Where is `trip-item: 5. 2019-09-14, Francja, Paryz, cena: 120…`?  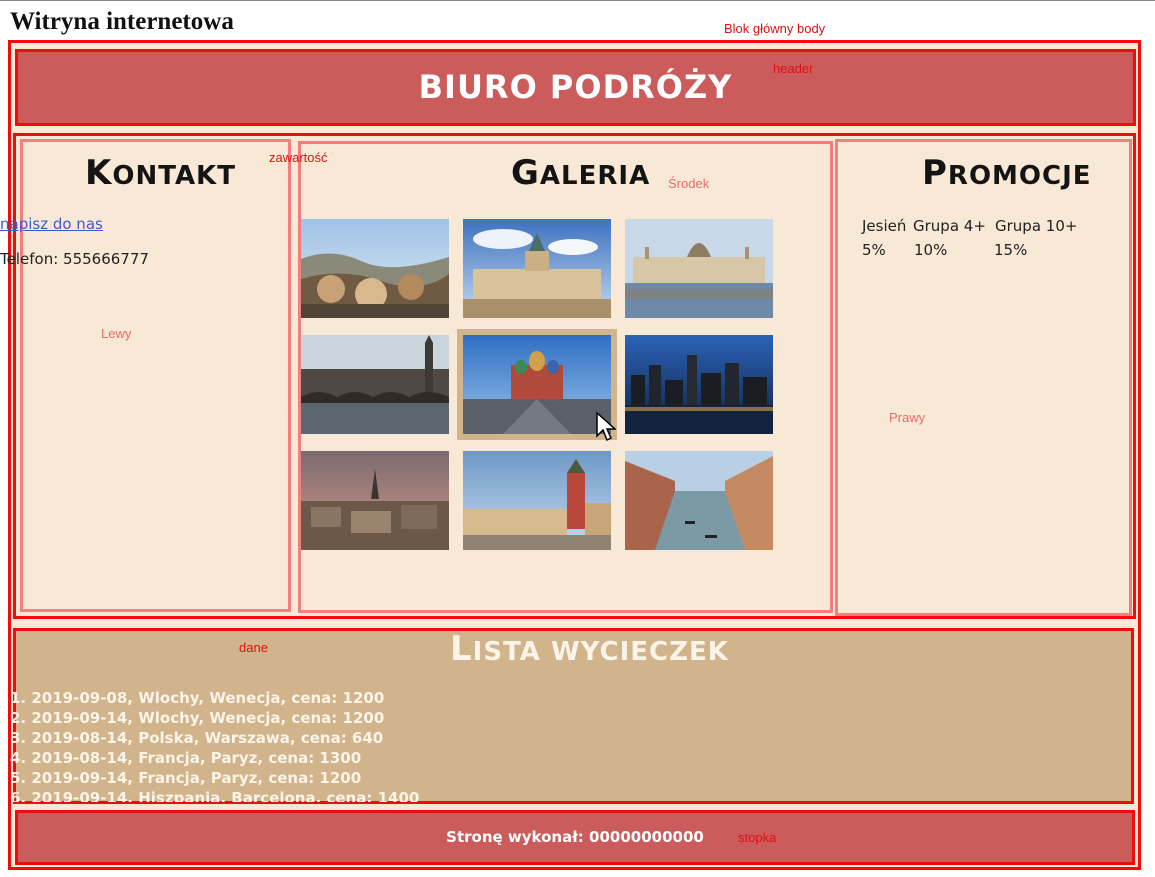 trip-item: 5. 2019-09-14, Francja, Paryz, cena: 120… is located at coordinates (186, 778).